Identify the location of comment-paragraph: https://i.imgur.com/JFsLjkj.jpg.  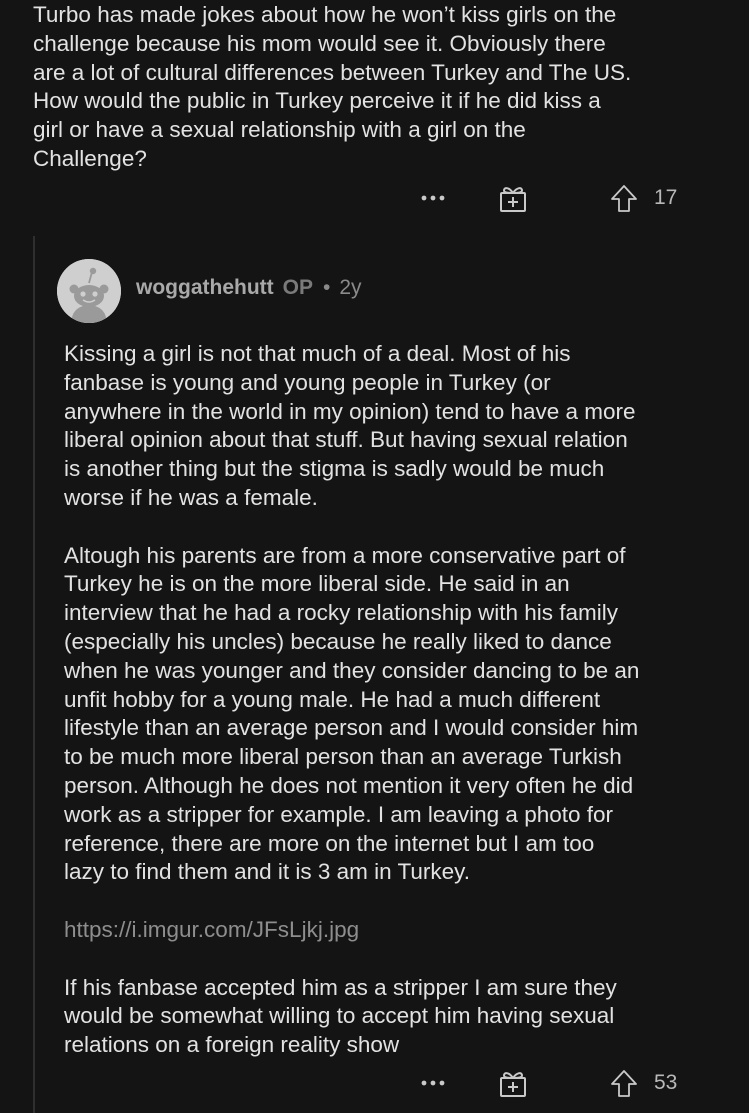
(404, 930).